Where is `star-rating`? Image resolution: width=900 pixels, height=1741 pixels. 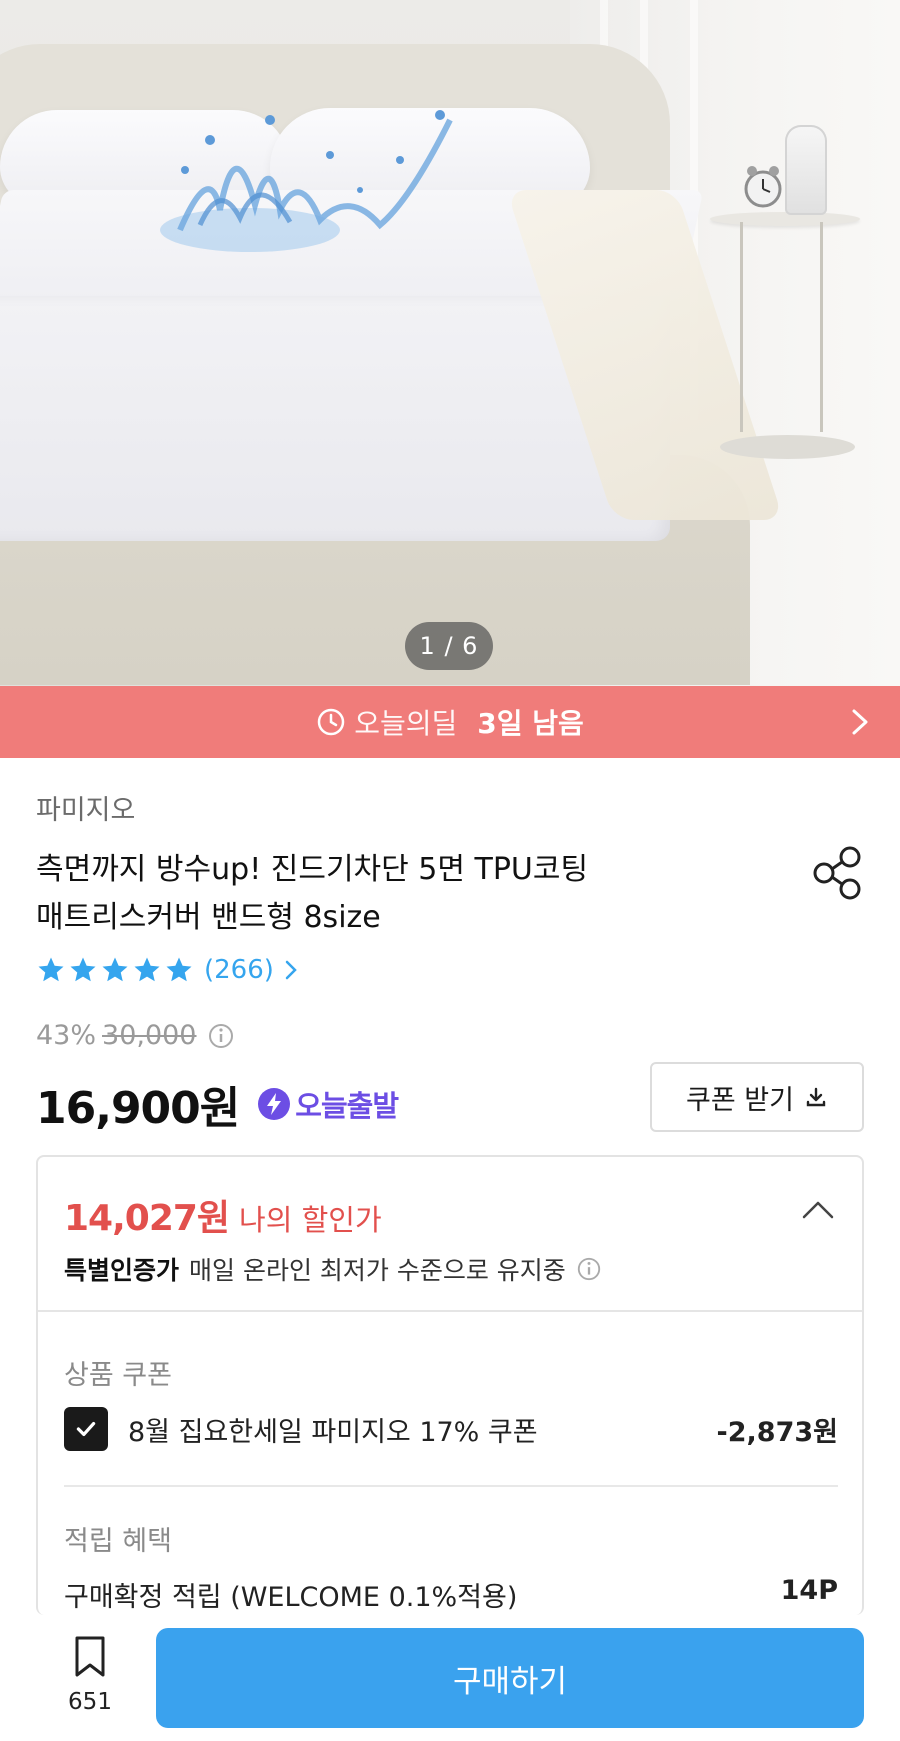 star-rating is located at coordinates (115, 970).